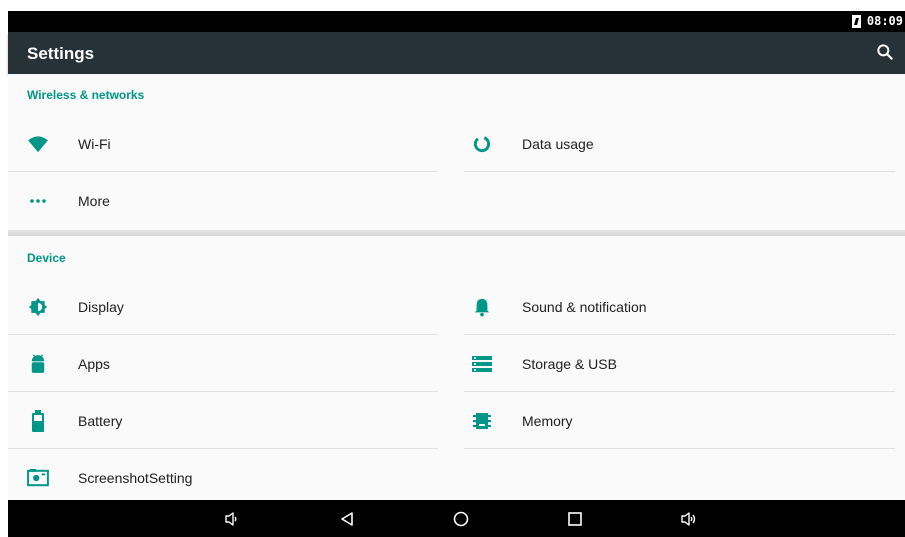 The image size is (905, 537). Describe the element at coordinates (94, 200) in the screenshot. I see `settings-item-label: More` at that location.